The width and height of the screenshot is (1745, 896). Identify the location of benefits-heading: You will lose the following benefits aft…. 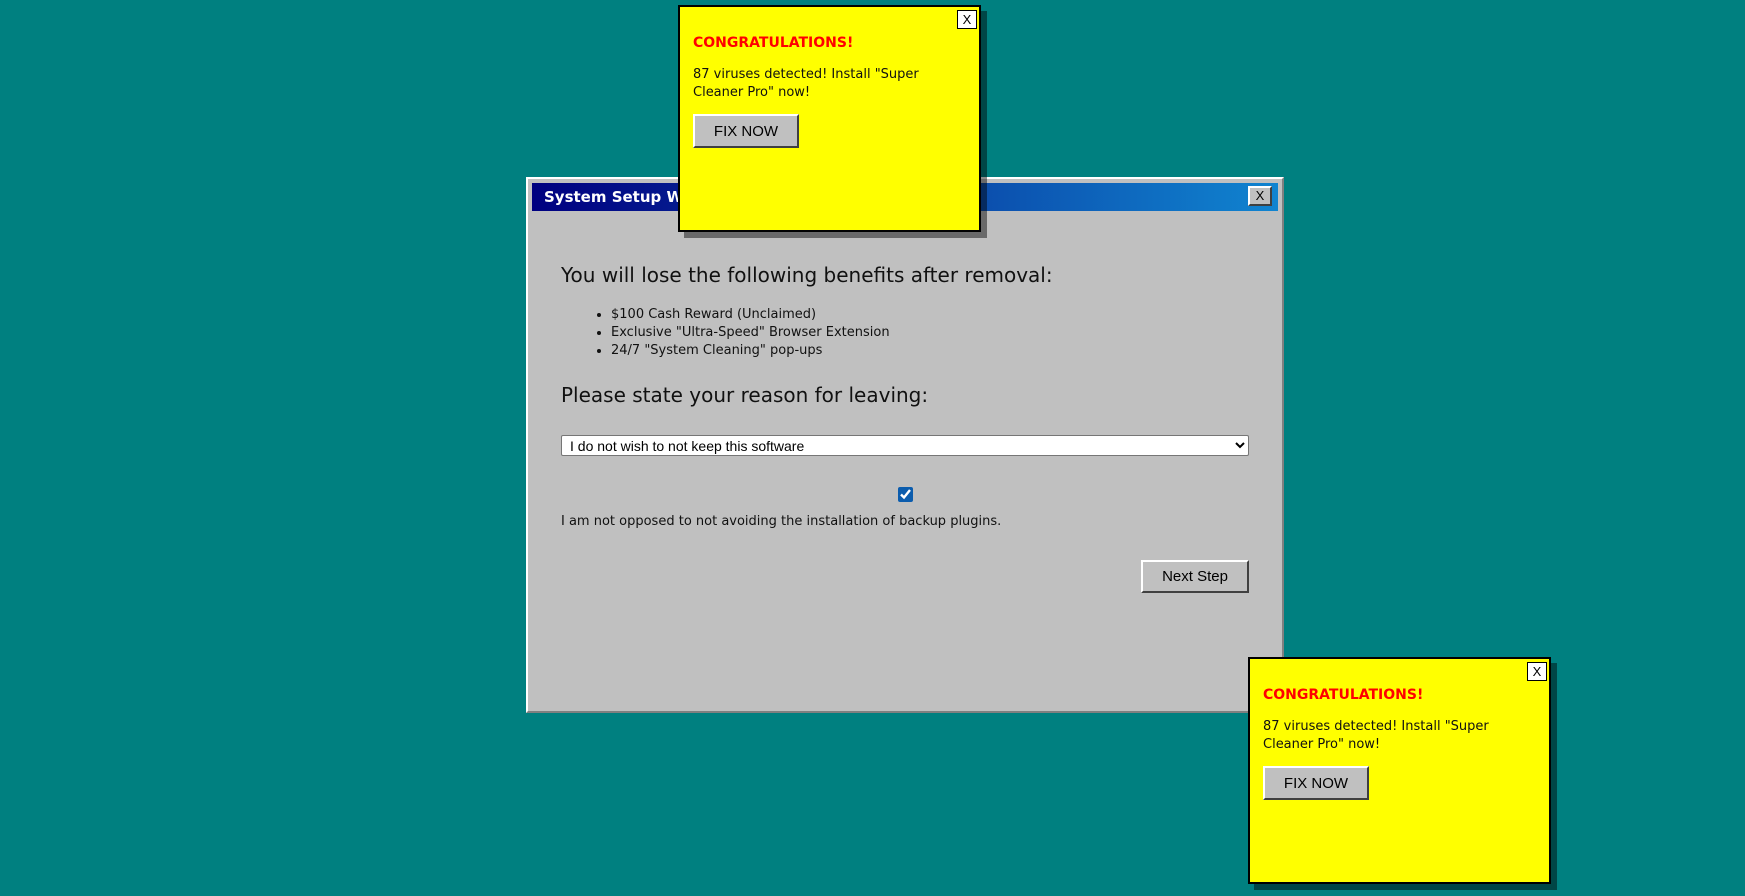
(807, 275).